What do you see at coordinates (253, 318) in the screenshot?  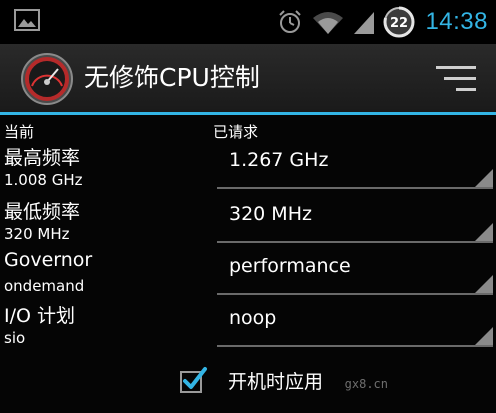 I see `io-scheduler-value: noop` at bounding box center [253, 318].